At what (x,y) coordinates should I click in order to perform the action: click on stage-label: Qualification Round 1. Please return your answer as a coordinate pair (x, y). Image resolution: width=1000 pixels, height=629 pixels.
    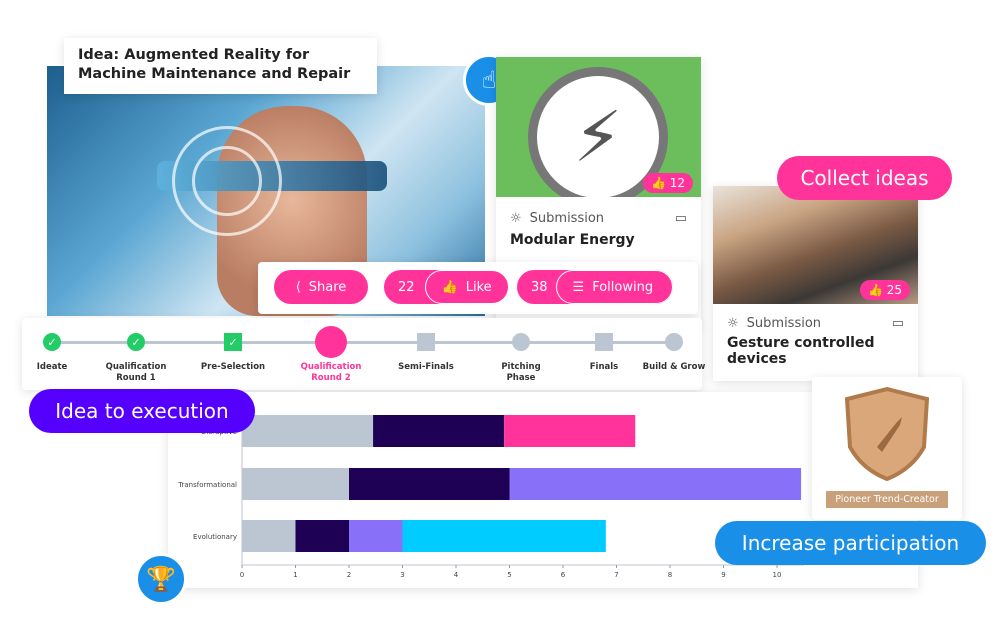
    Looking at the image, I should click on (136, 372).